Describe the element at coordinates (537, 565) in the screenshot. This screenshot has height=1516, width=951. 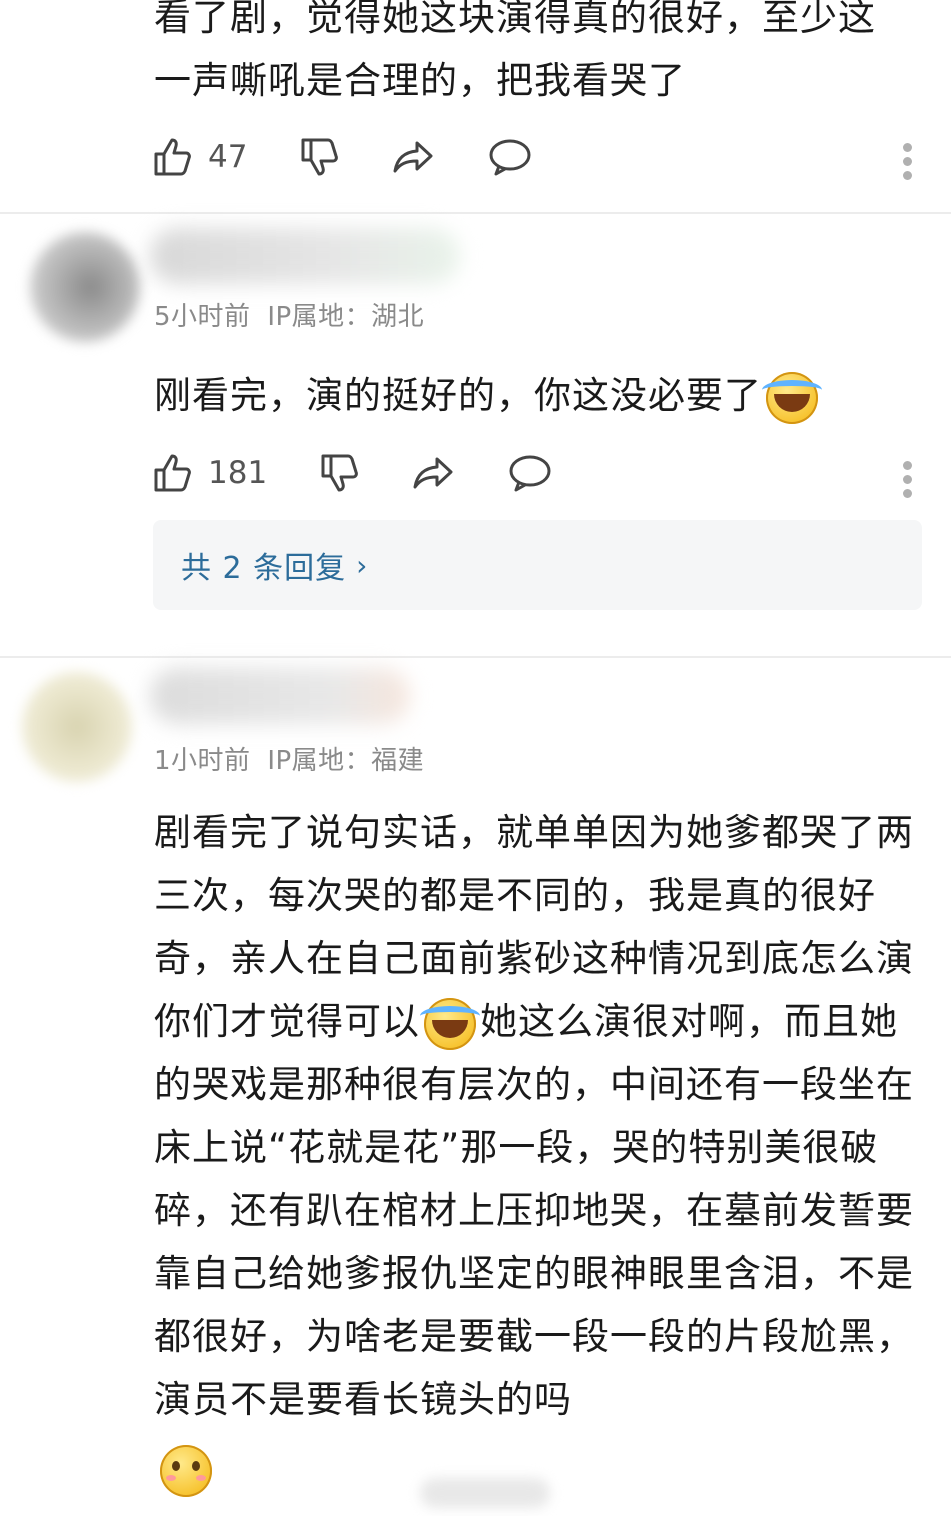
I see `replies-expander: 共 2 条回复 ›` at that location.